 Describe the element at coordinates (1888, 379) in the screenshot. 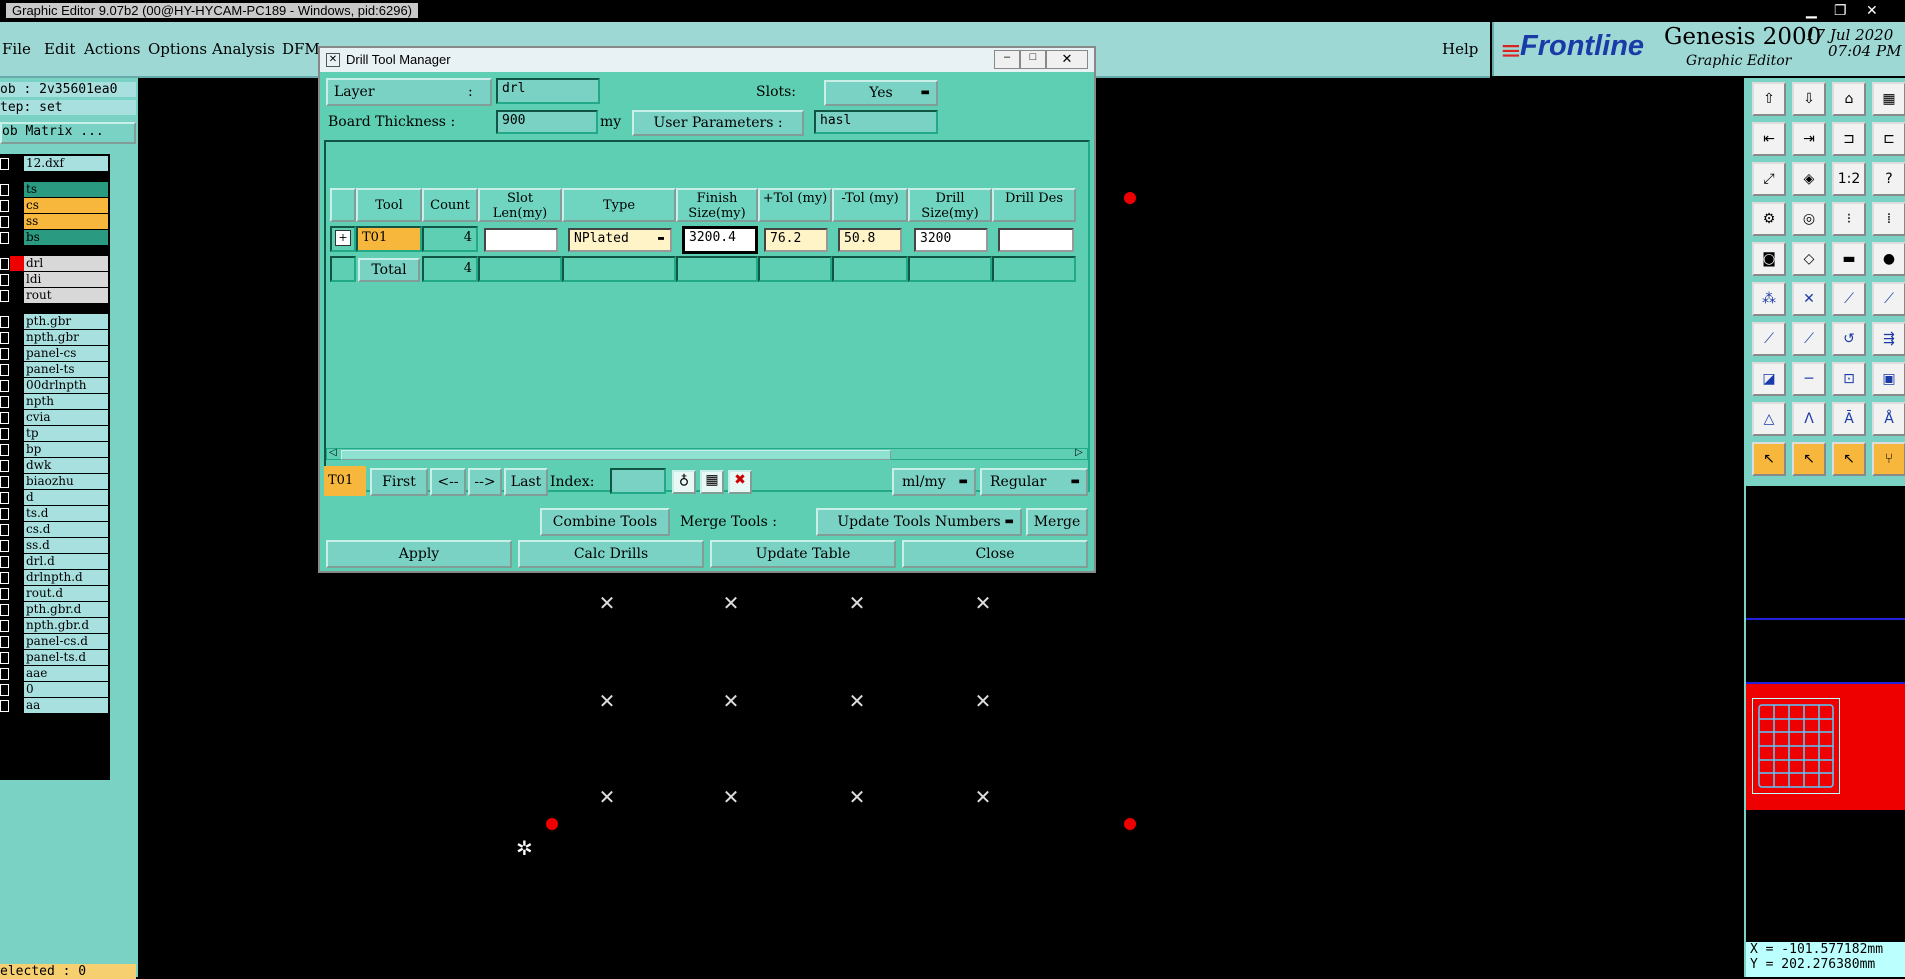

I see `group-icon: ▣` at that location.